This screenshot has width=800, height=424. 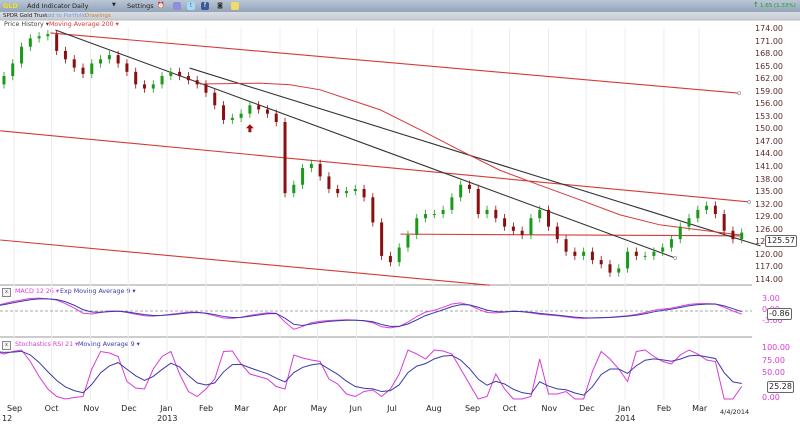 I want to click on price-tick-label: 150.00, so click(x=769, y=129).